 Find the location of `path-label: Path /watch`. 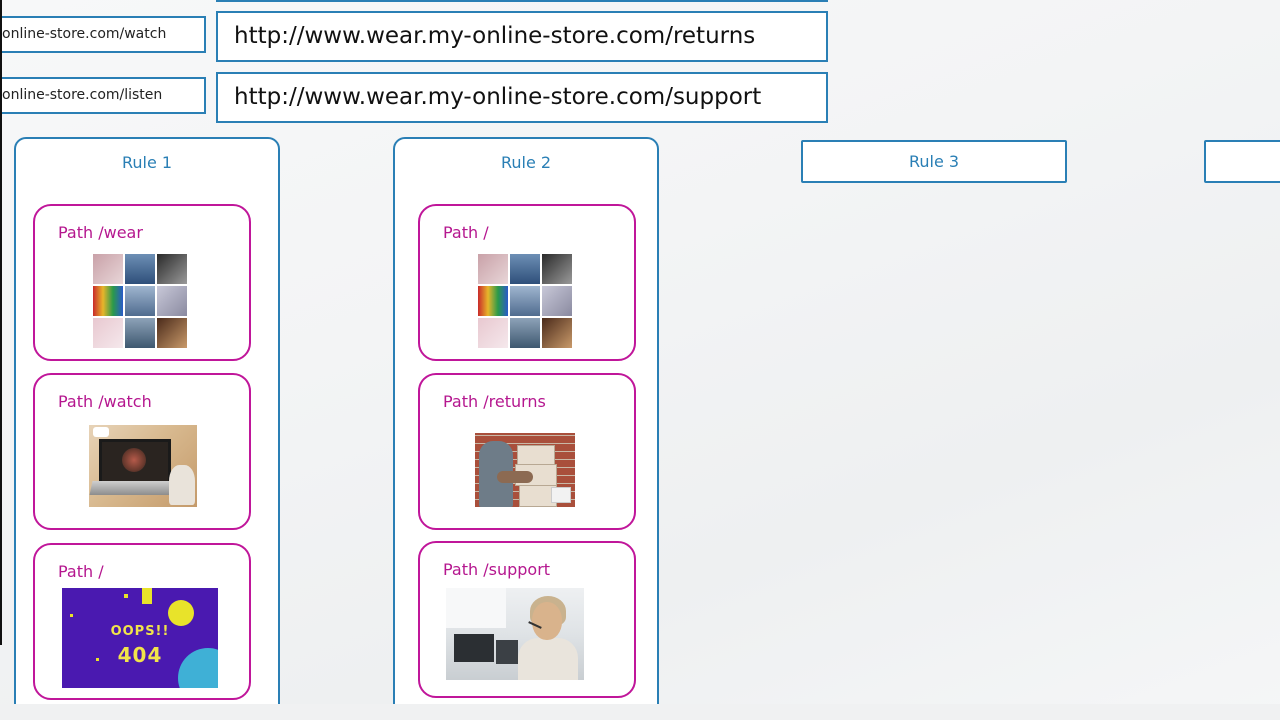

path-label: Path /watch is located at coordinates (105, 401).